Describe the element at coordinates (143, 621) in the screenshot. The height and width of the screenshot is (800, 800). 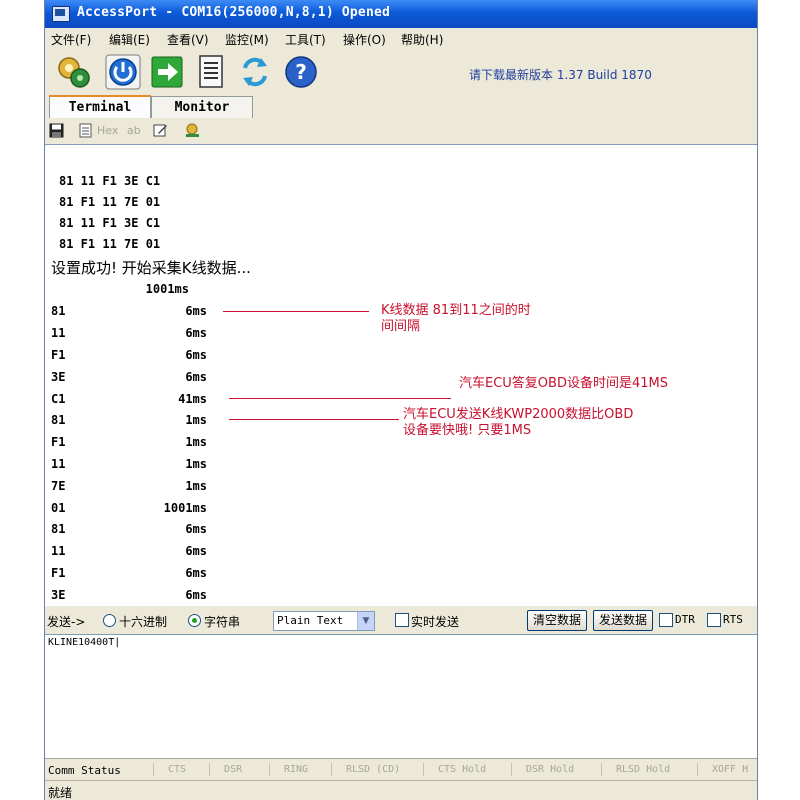
I see `hex-option-label: 十六进制` at that location.